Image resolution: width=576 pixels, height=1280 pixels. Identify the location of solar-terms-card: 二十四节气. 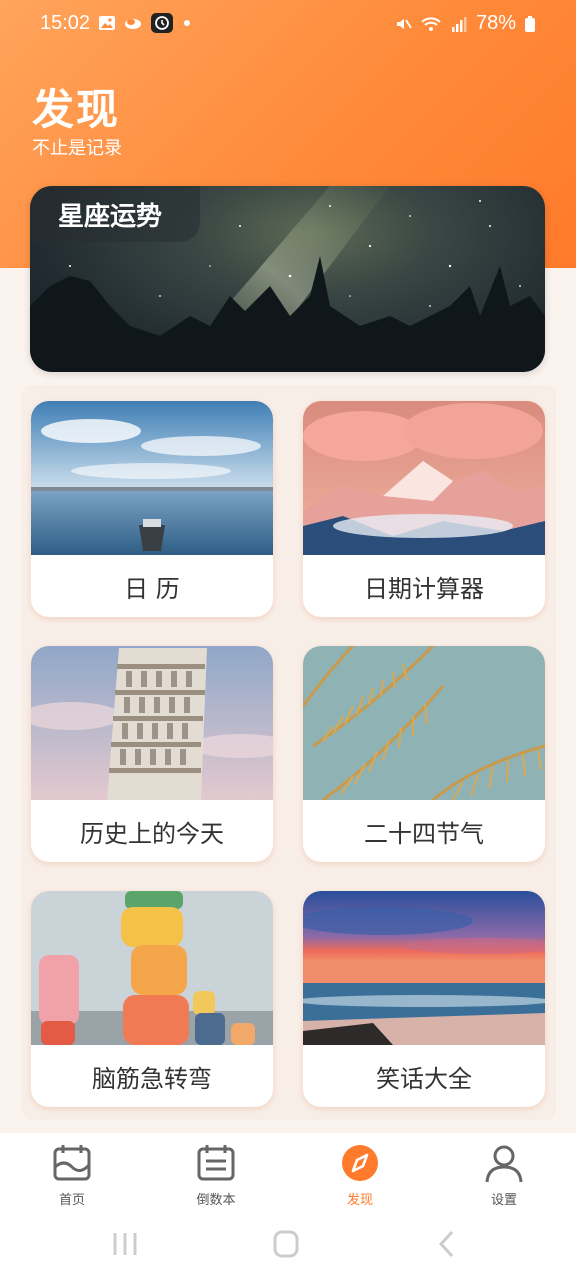
(424, 754).